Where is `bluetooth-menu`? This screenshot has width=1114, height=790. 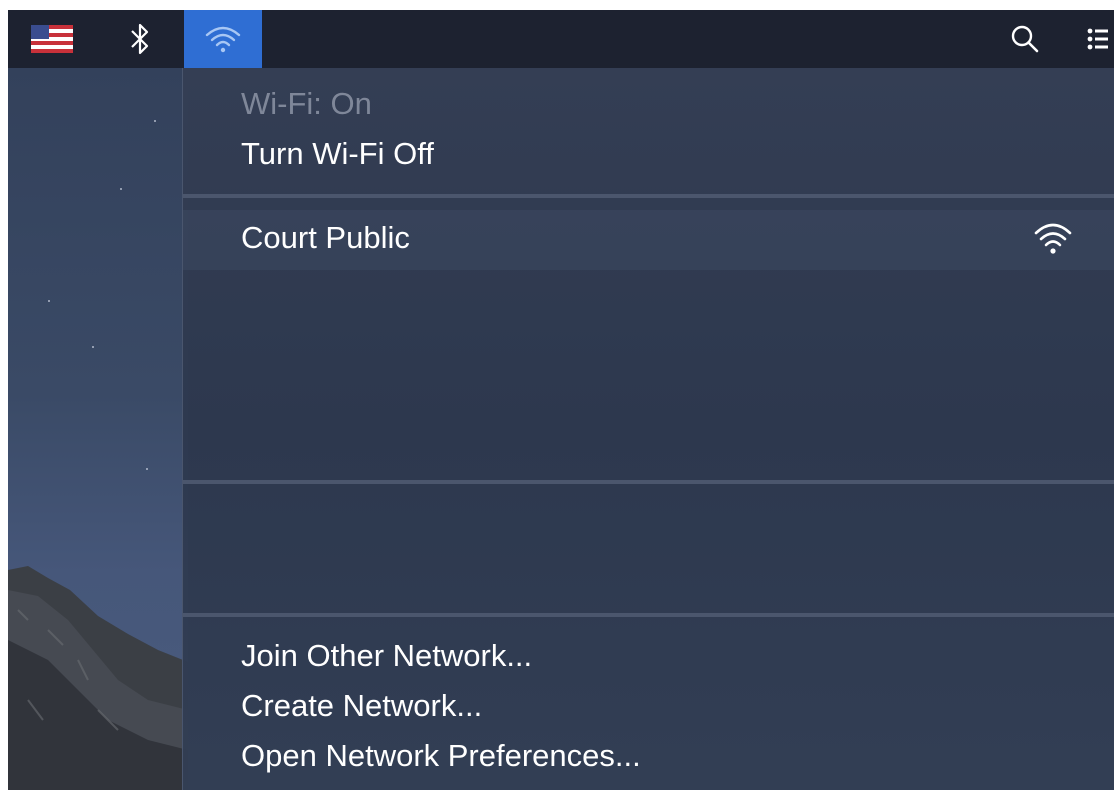
bluetooth-menu is located at coordinates (140, 39).